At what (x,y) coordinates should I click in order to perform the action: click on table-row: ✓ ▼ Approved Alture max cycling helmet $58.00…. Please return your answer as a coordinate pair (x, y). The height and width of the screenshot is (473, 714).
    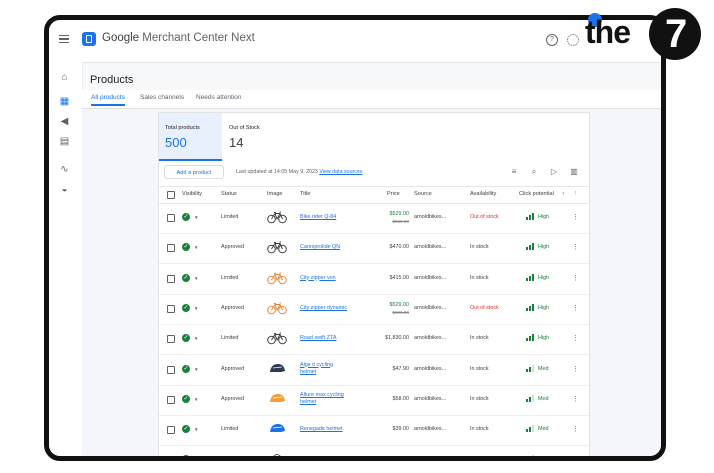
    Looking at the image, I should click on (374, 400).